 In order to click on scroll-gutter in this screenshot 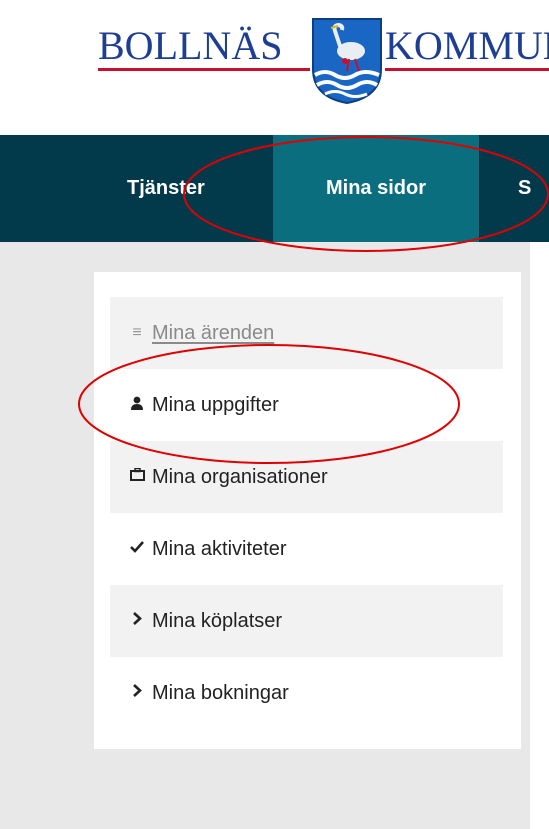, I will do `click(539, 535)`.